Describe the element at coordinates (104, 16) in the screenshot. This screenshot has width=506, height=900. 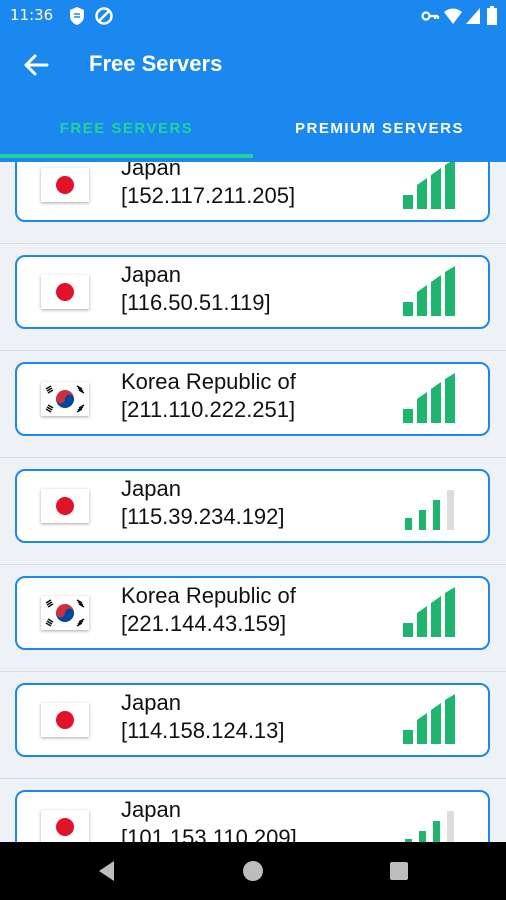
I see `data-saver-icon` at that location.